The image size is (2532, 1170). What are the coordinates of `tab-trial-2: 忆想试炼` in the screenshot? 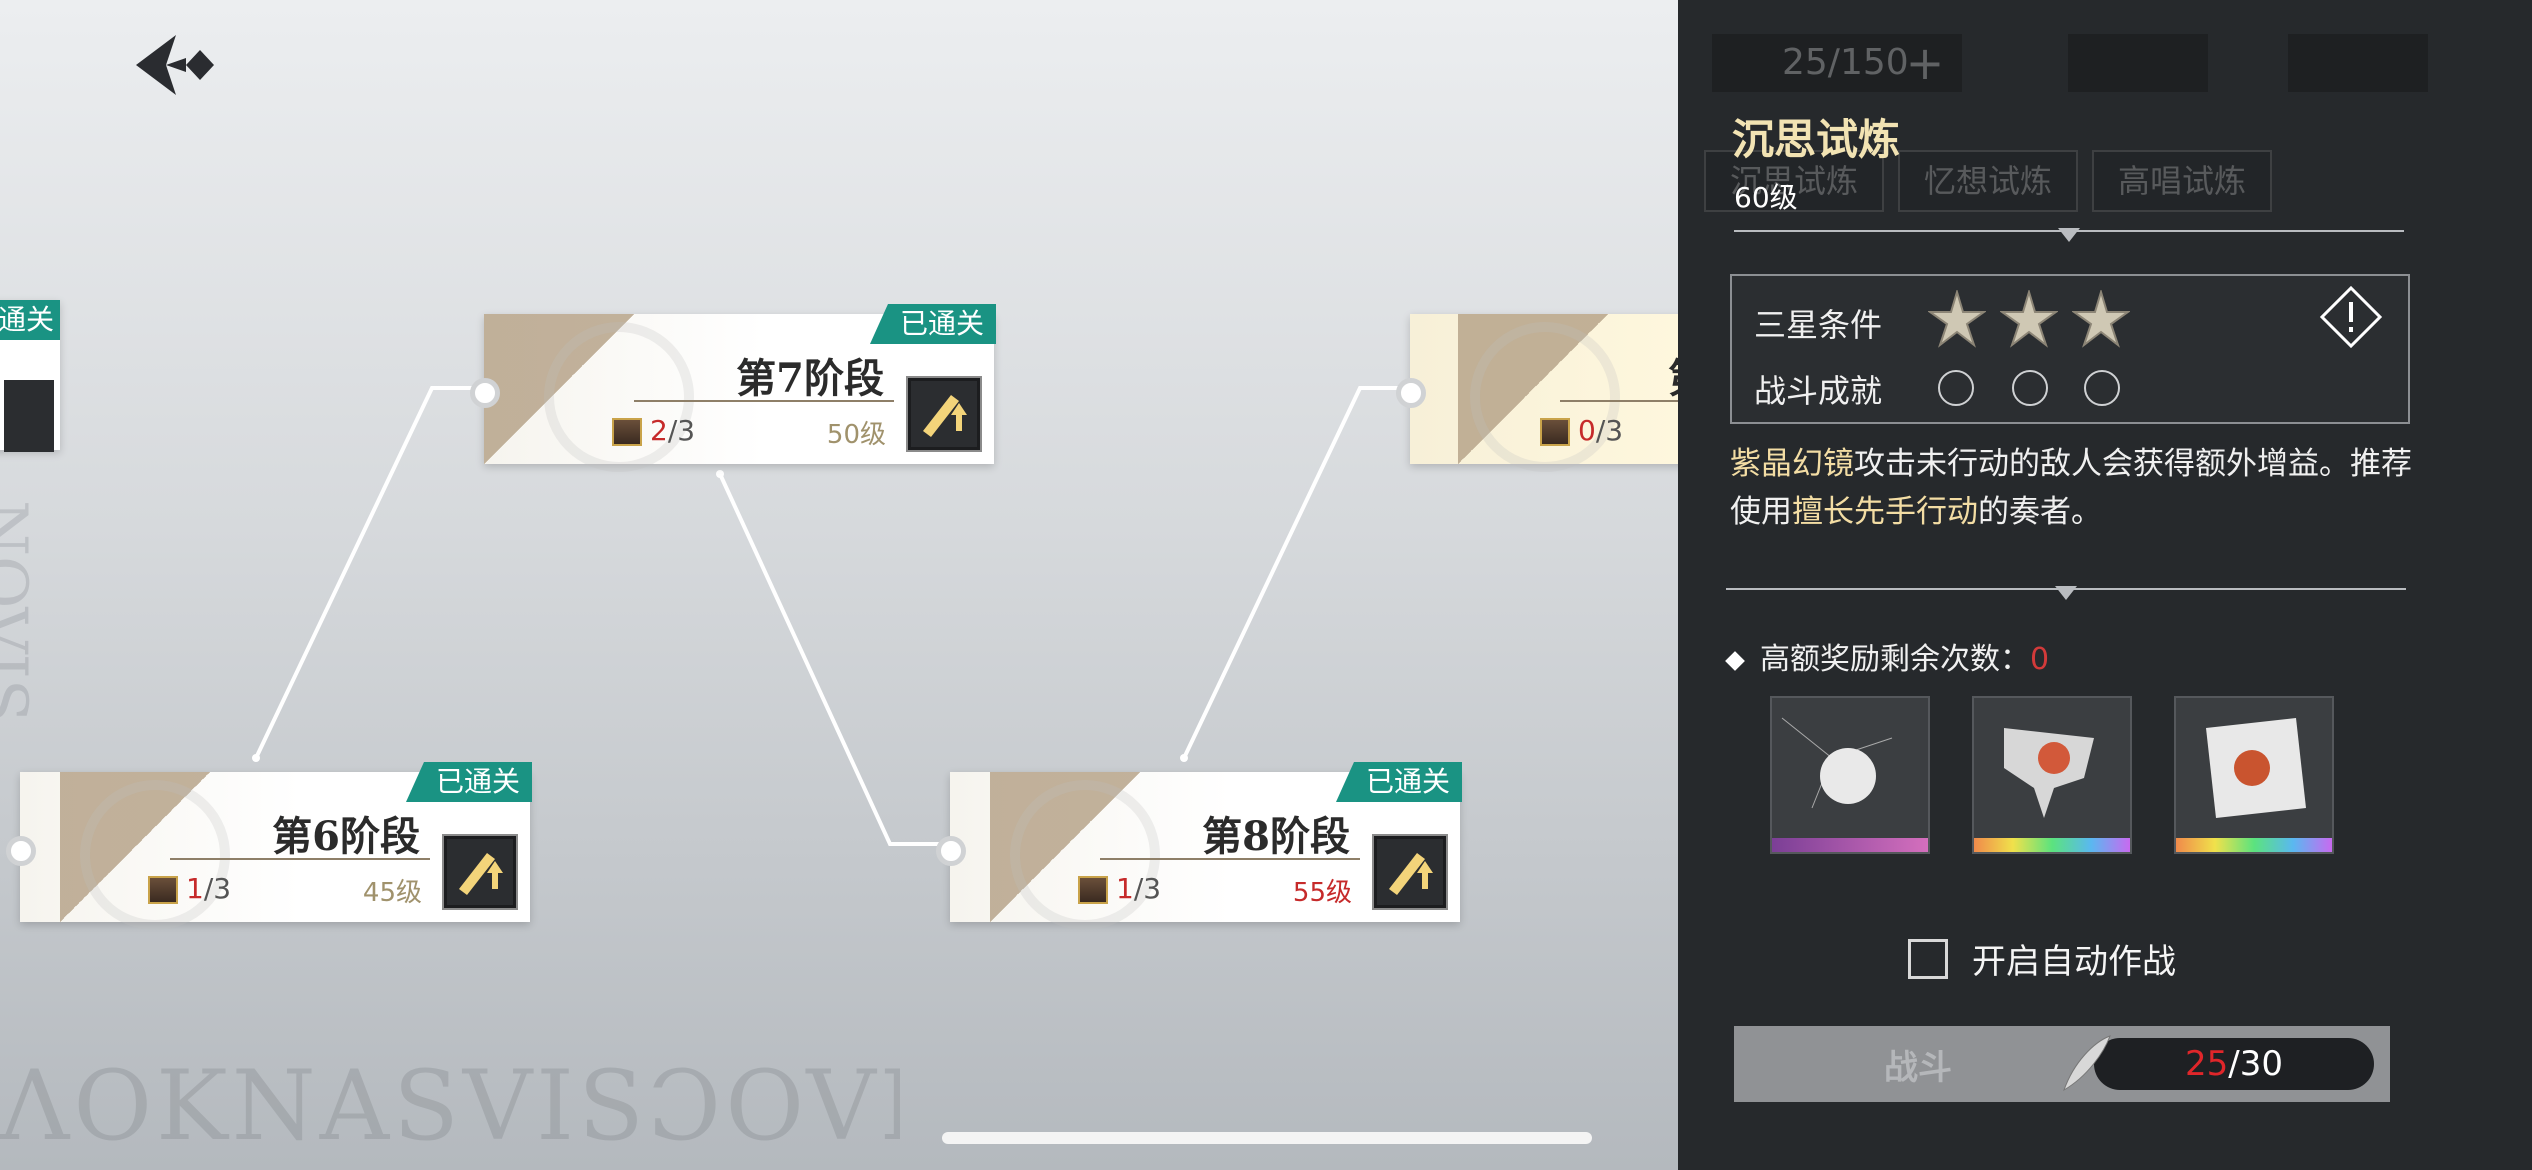 It's located at (1988, 181).